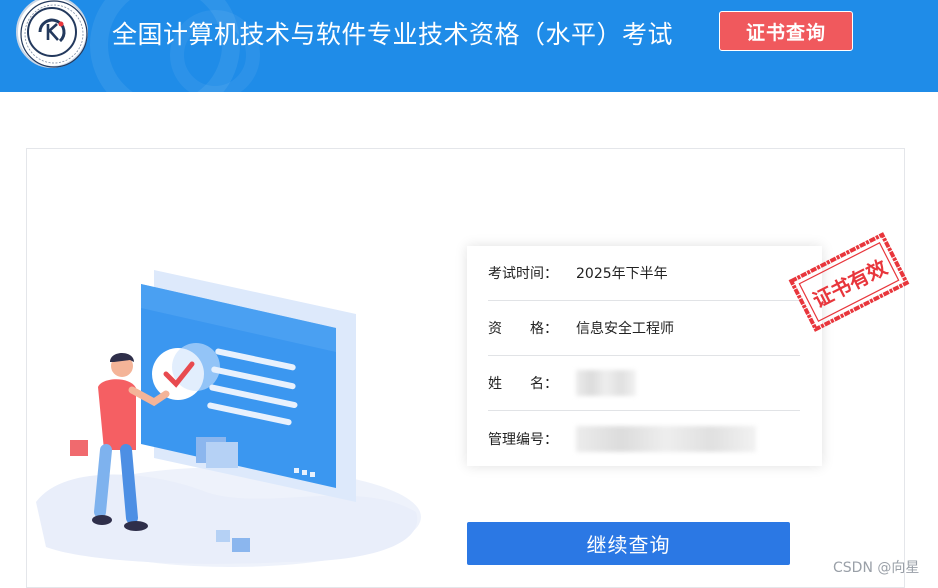 The image size is (938, 588). What do you see at coordinates (666, 438) in the screenshot?
I see `management-number-value-redacted` at bounding box center [666, 438].